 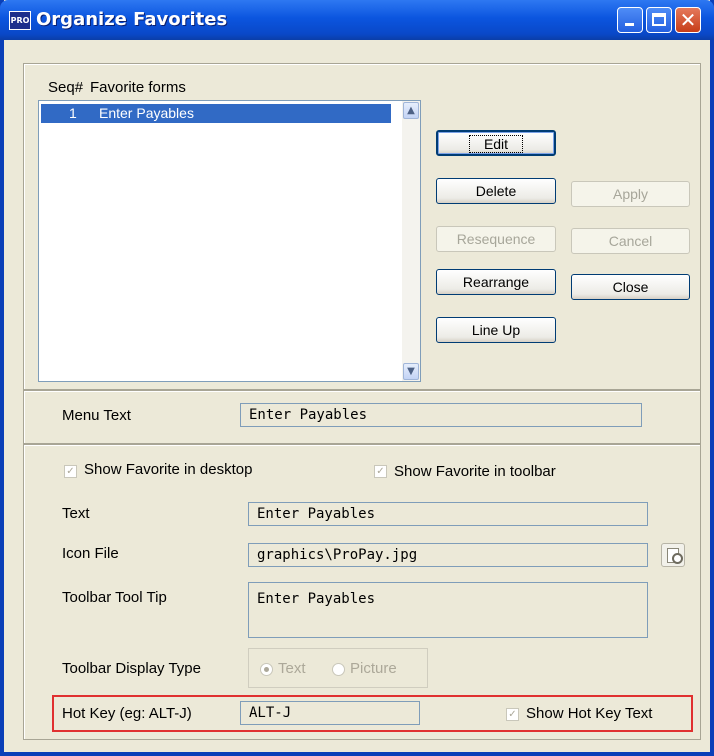 I want to click on list-item-name: Enter Payables, so click(x=146, y=113).